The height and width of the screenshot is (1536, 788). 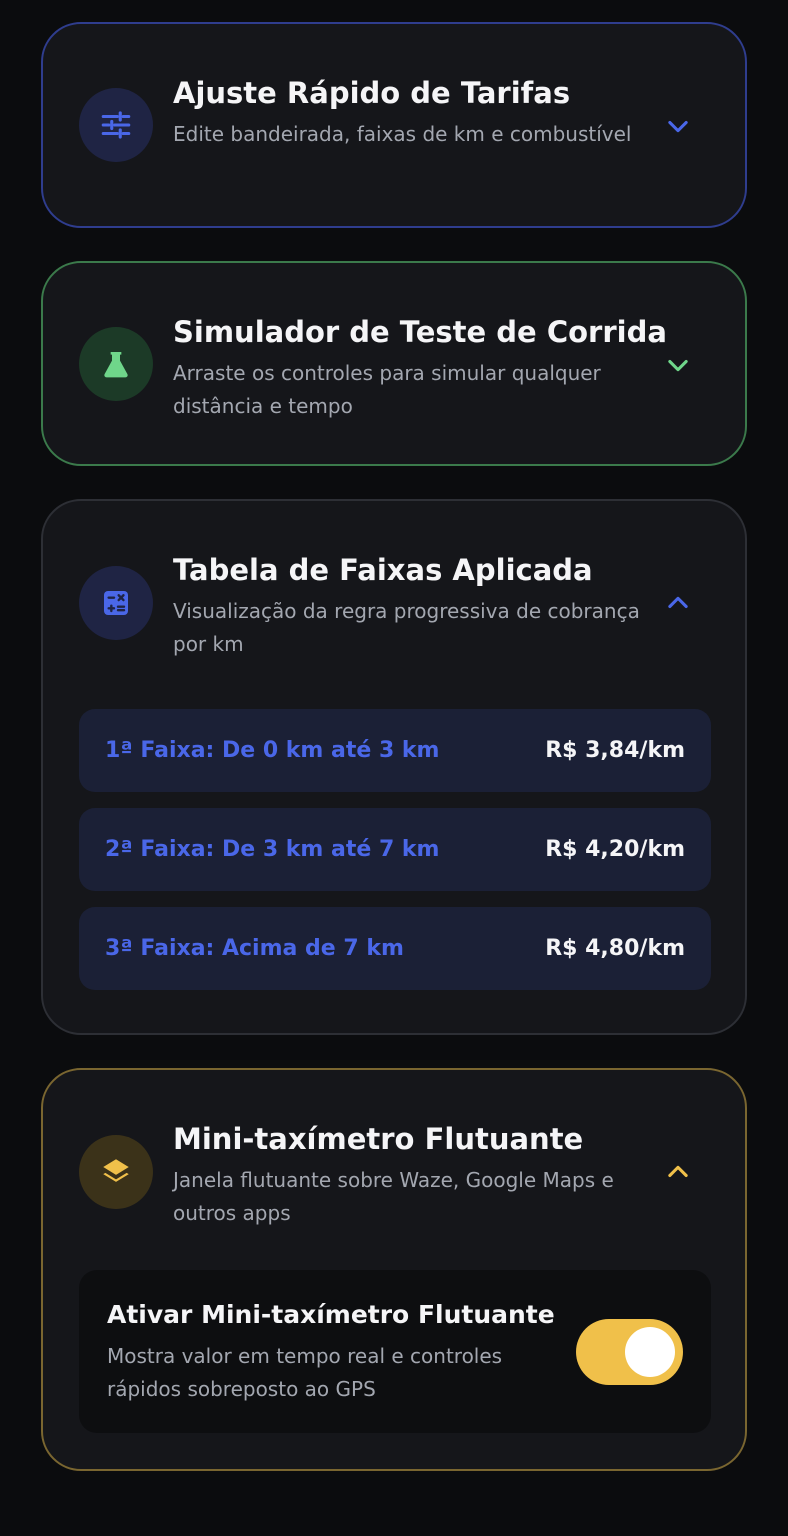 I want to click on floating-meter-switch, so click(x=629, y=1352).